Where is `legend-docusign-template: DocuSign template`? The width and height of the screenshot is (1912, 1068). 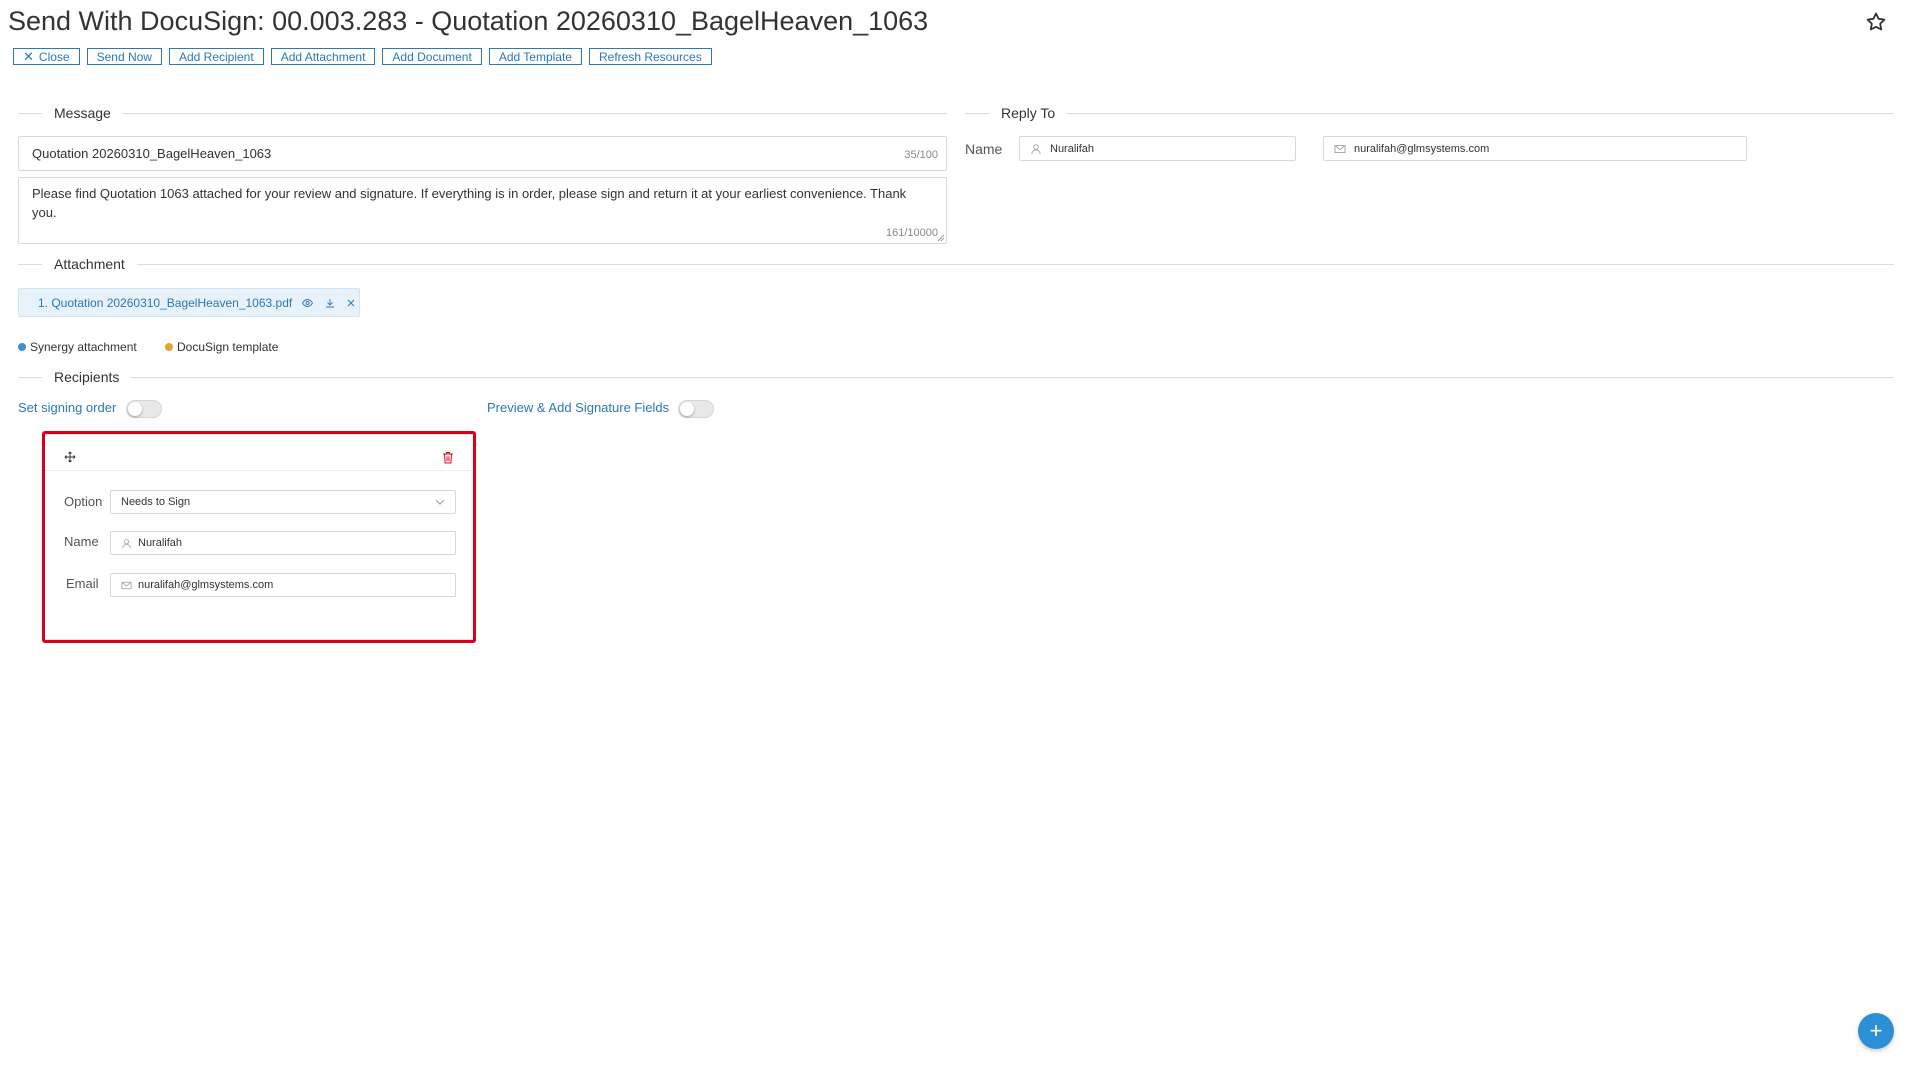 legend-docusign-template: DocuSign template is located at coordinates (221, 347).